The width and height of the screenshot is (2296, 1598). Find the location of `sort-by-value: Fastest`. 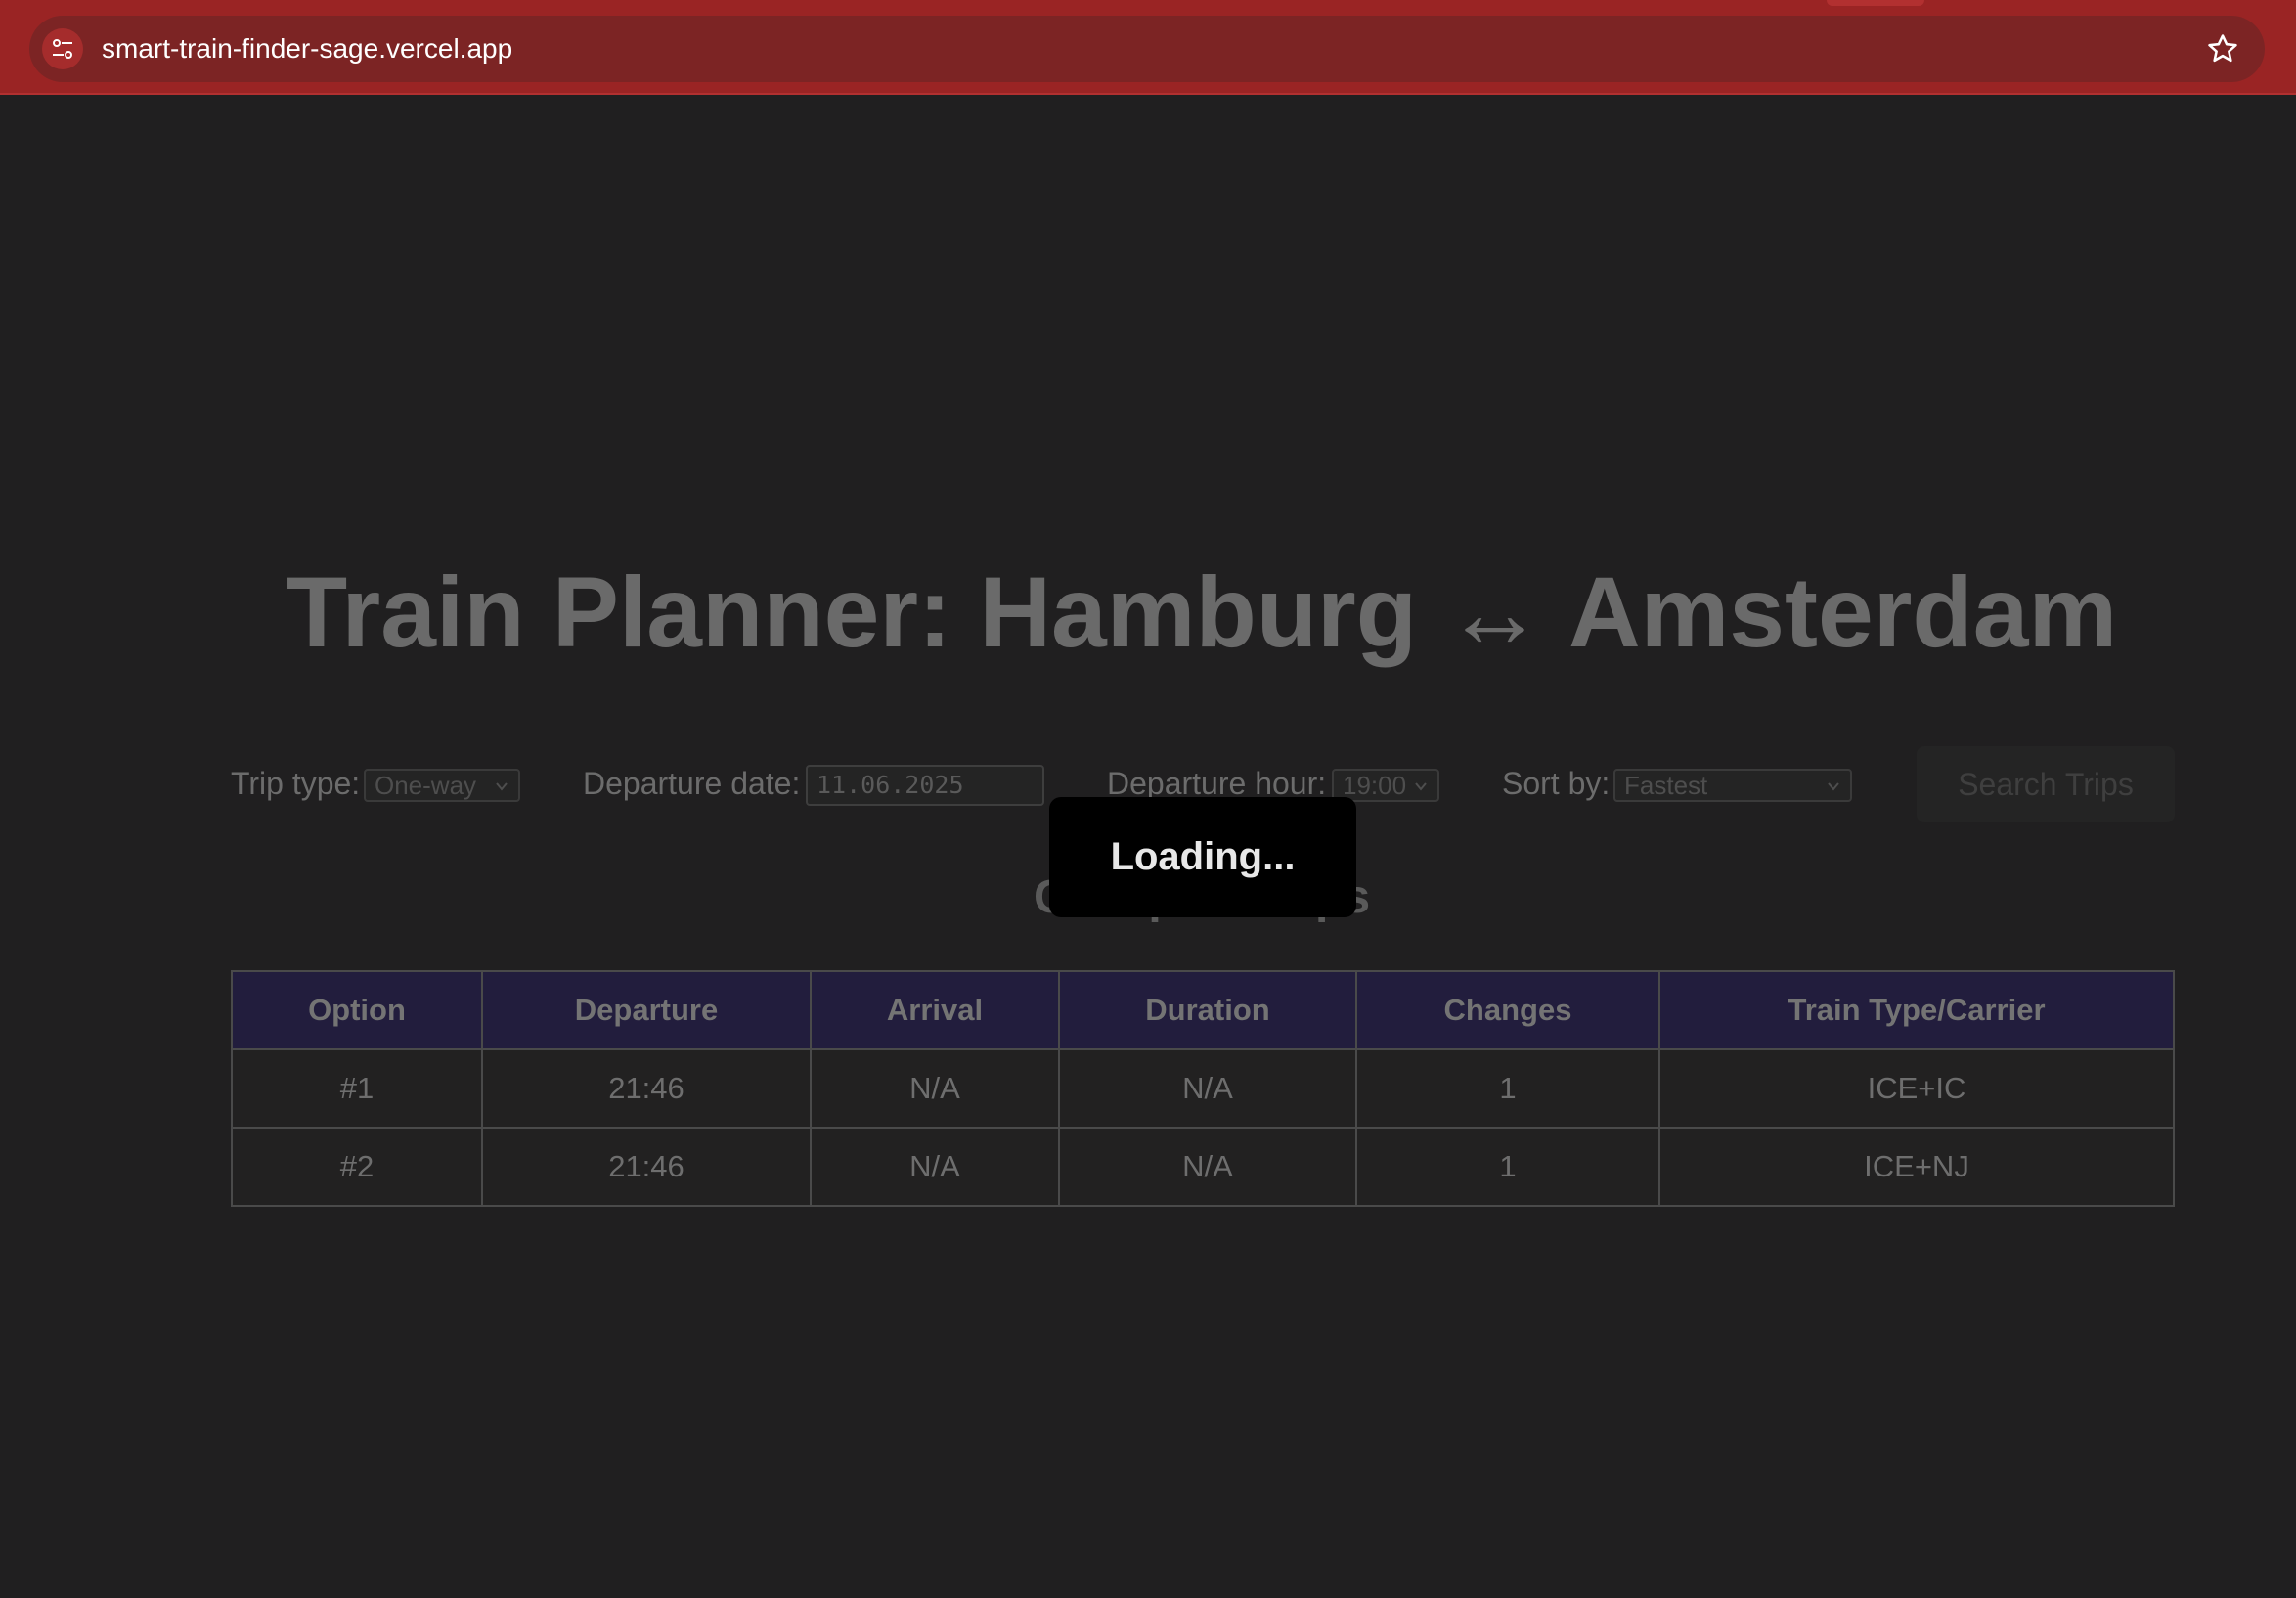

sort-by-value: Fastest is located at coordinates (1666, 785).